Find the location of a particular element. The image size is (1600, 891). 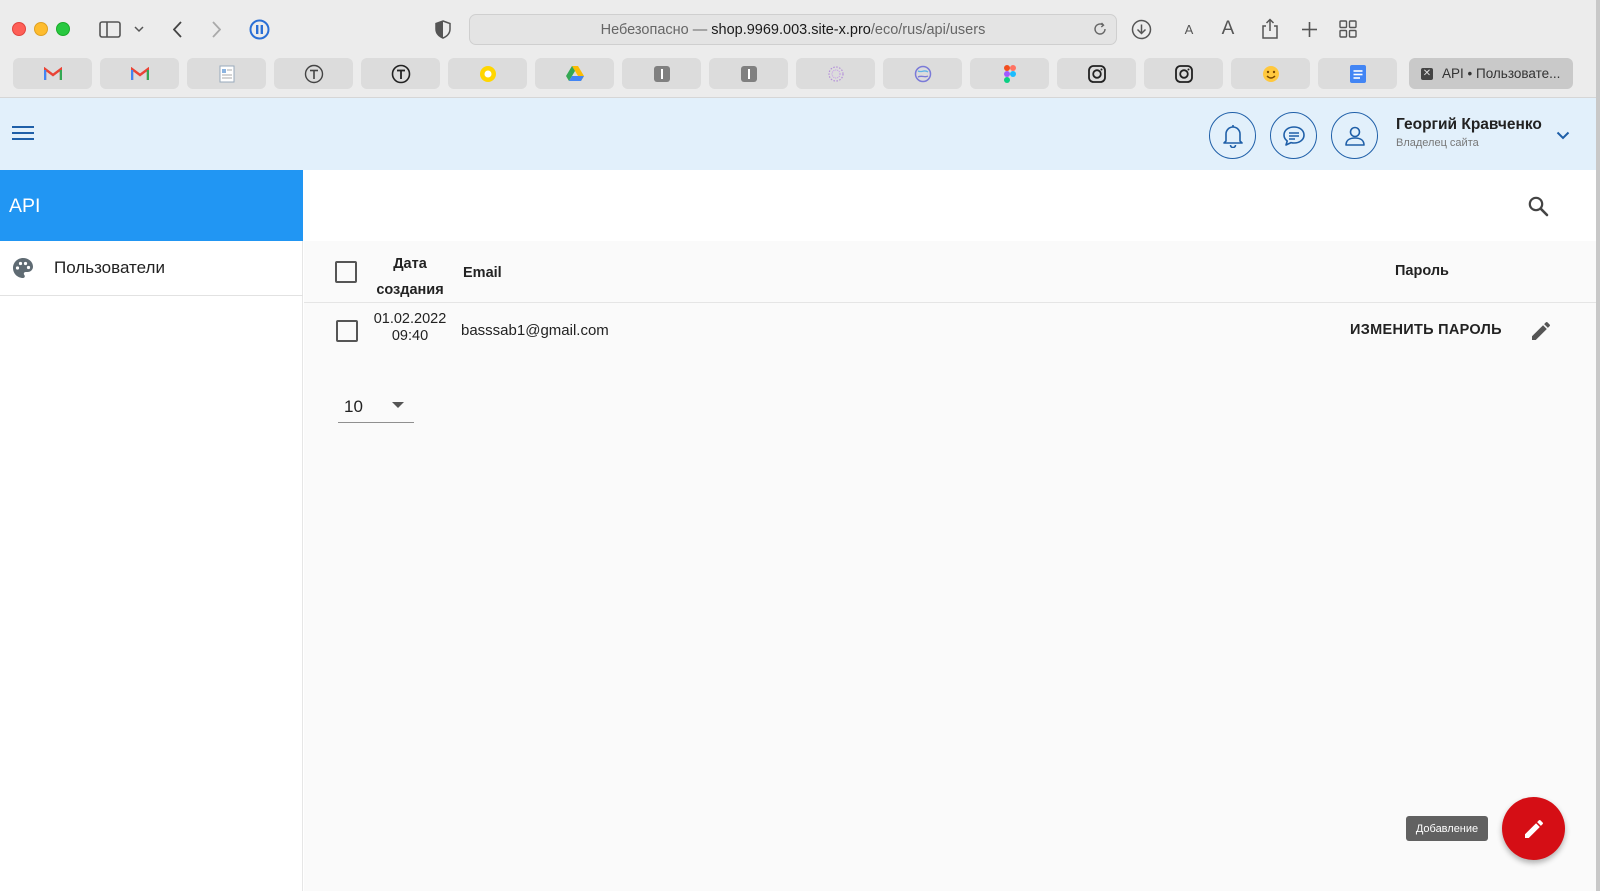

rows-per-page-select: 10 is located at coordinates (376, 405).